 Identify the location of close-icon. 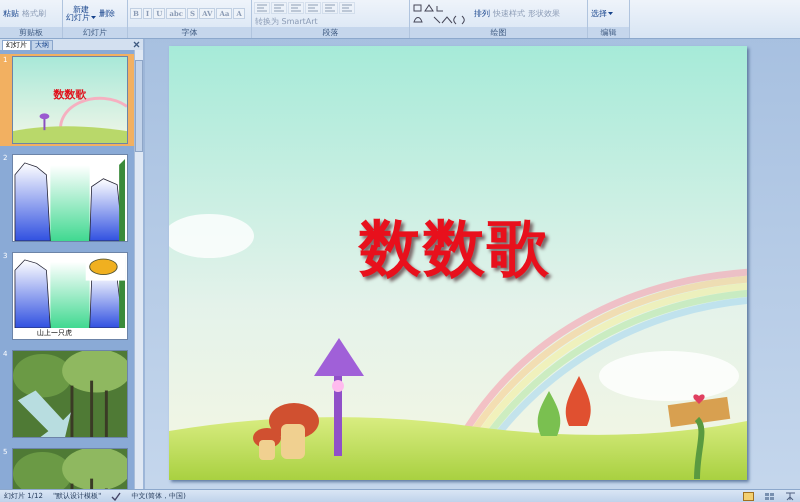
(136, 44).